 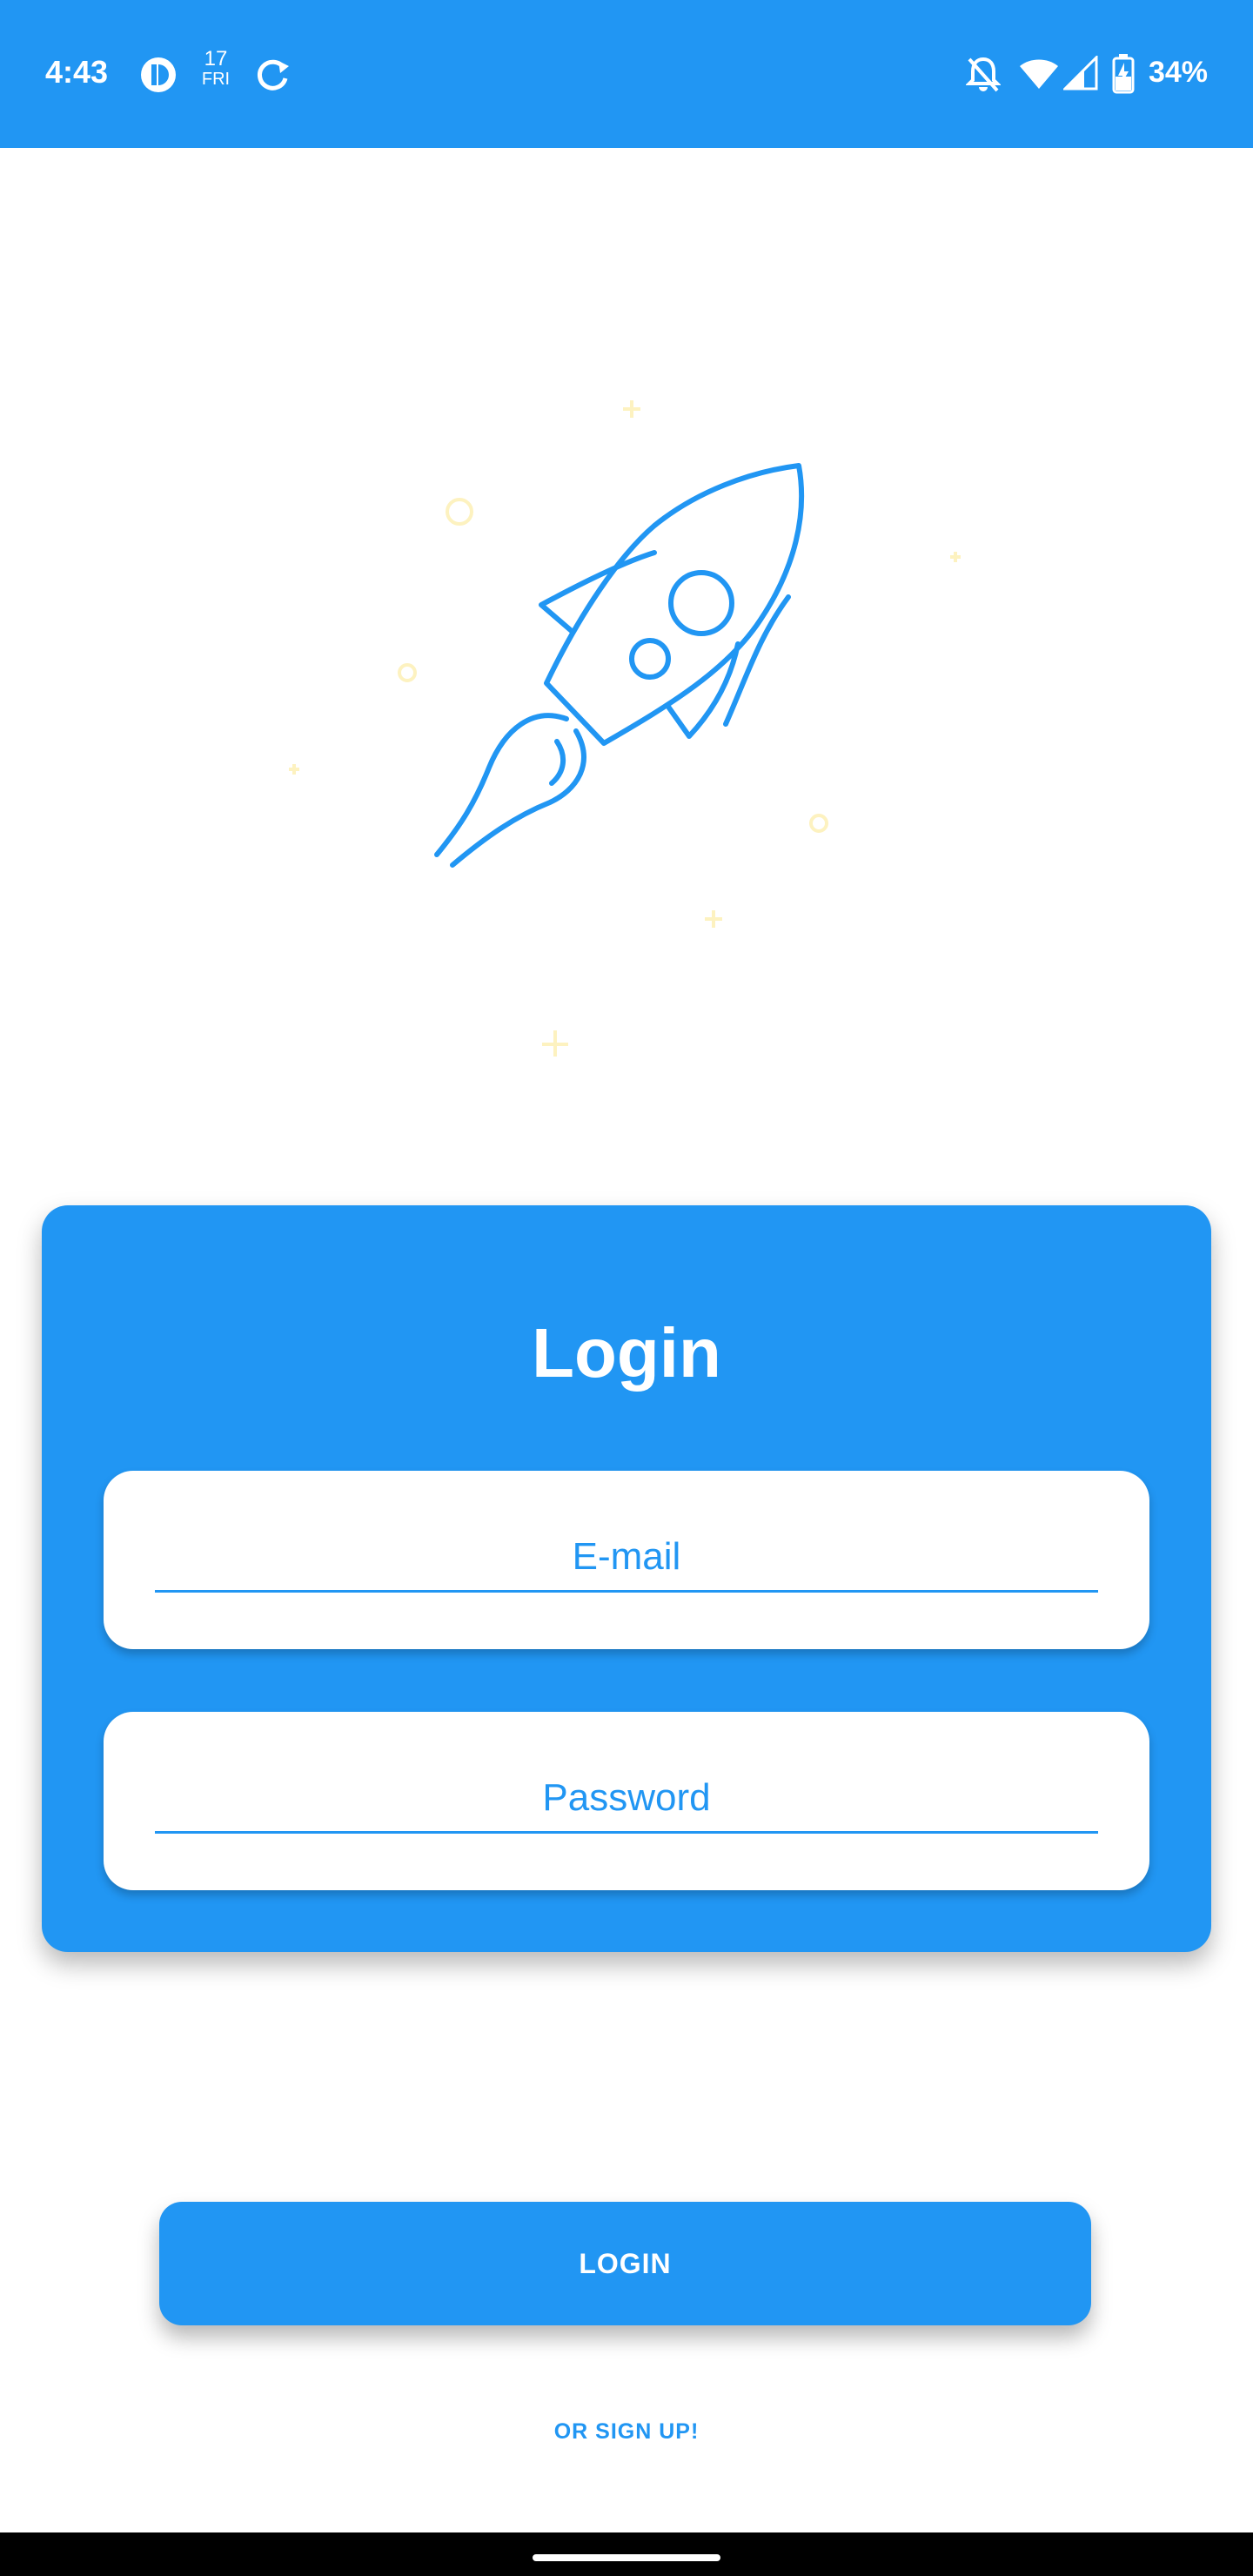 I want to click on app-notification-icon, so click(x=158, y=74).